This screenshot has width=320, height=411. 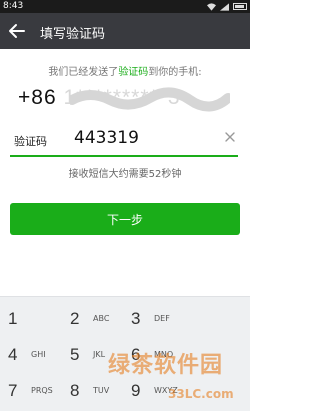 I want to click on watermark-logo: 绿茶软件园, so click(x=166, y=365).